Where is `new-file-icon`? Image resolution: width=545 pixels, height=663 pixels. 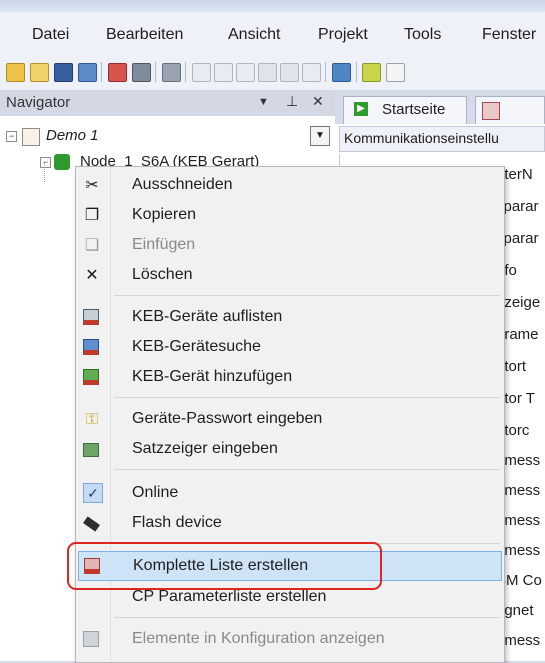 new-file-icon is located at coordinates (15, 72).